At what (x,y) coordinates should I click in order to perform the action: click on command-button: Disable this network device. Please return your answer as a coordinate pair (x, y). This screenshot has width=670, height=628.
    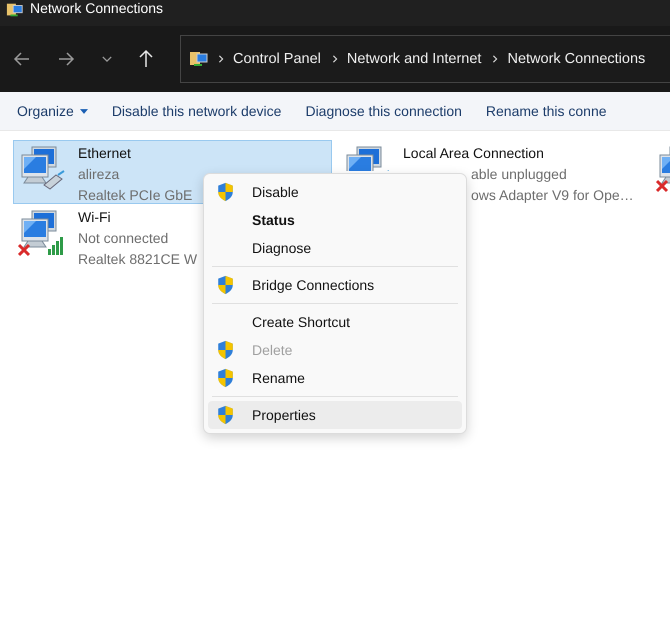
    Looking at the image, I should click on (196, 111).